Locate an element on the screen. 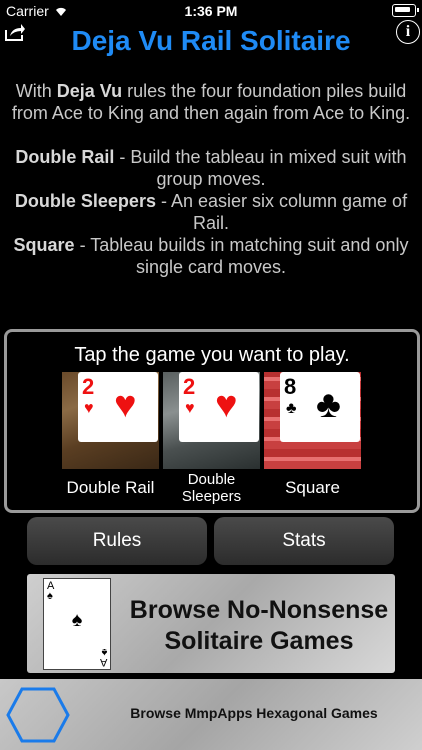  double-rail-thumbnail: 2 ♥ ♥ is located at coordinates (110, 420).